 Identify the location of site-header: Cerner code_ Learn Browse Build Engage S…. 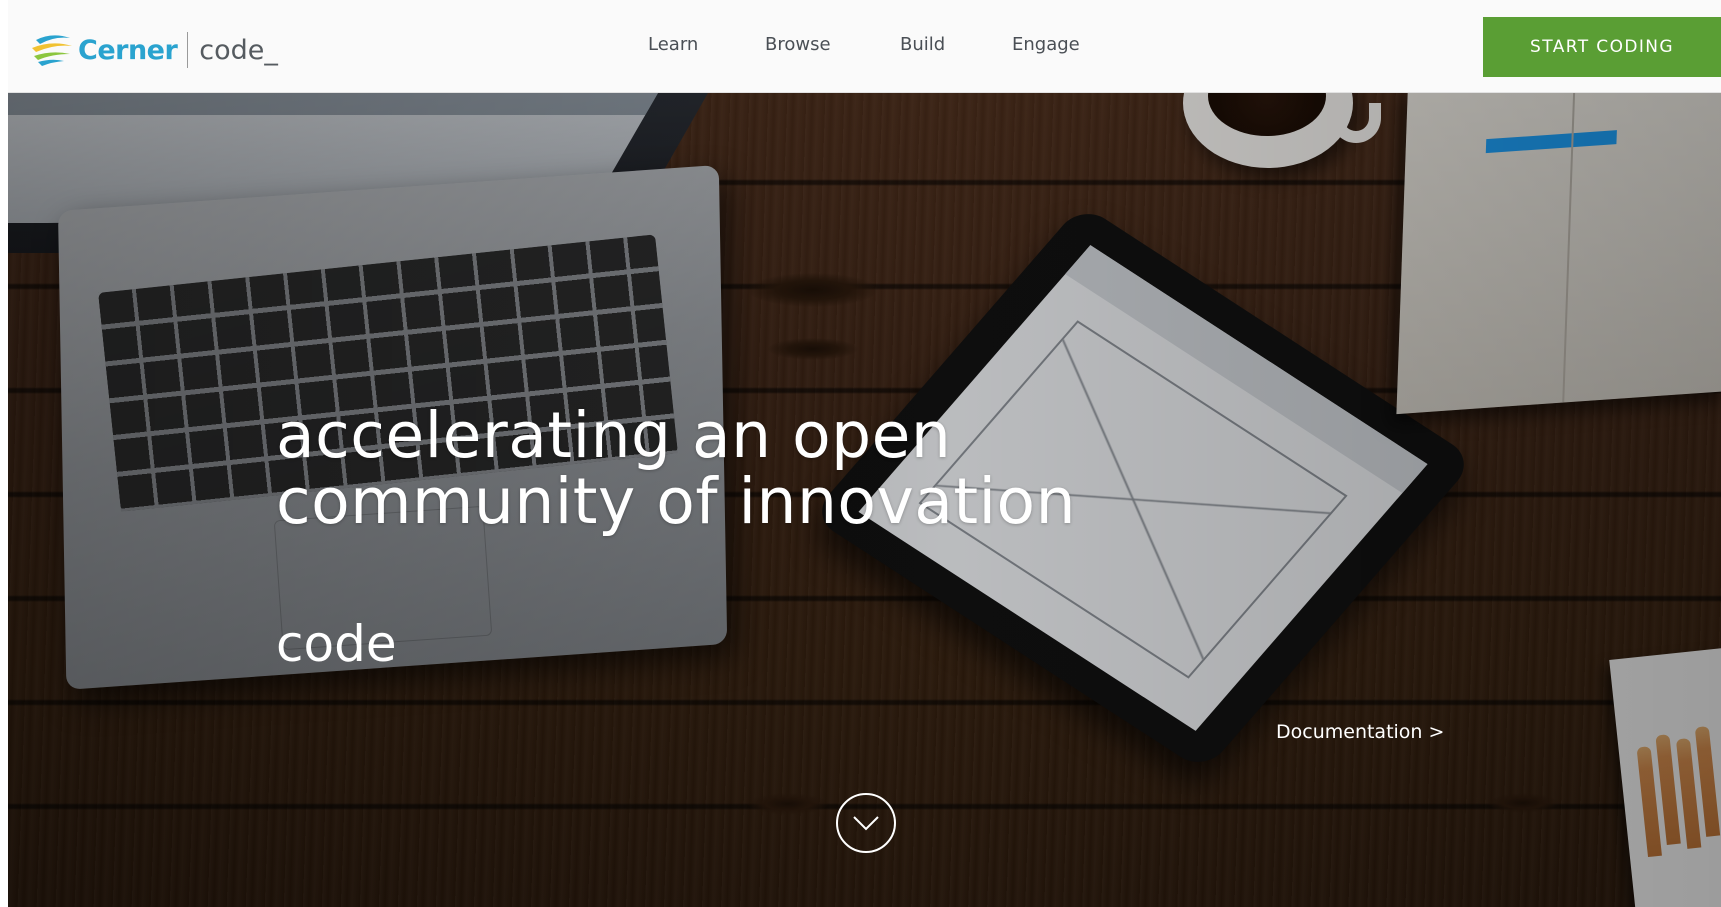
(864, 46).